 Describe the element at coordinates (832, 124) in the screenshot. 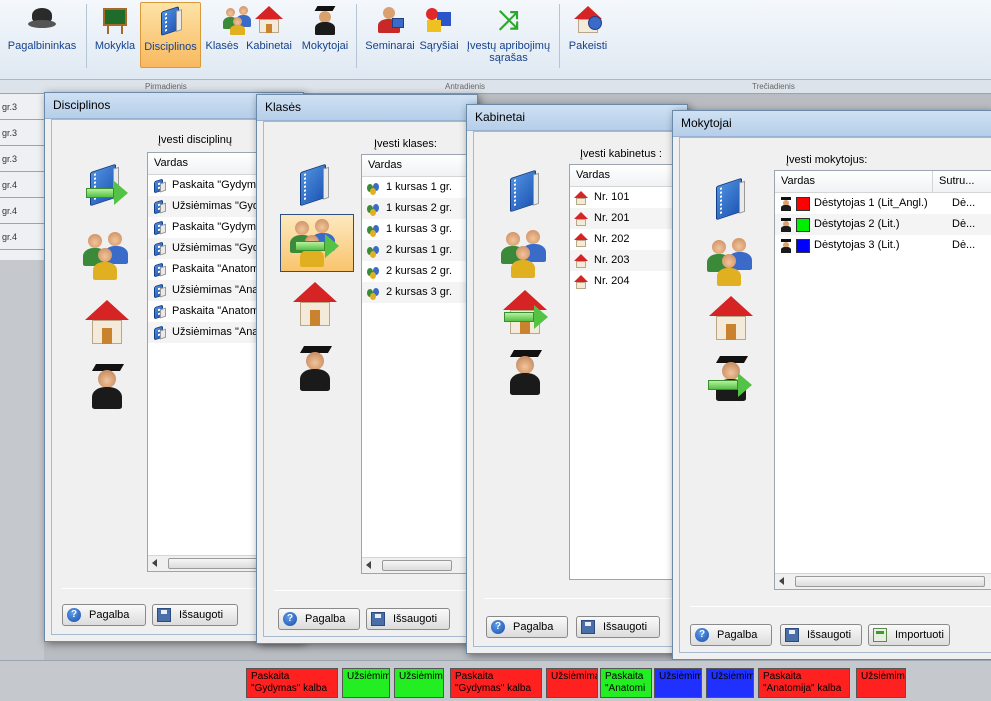

I see `dialog-title: Mokytojai` at that location.